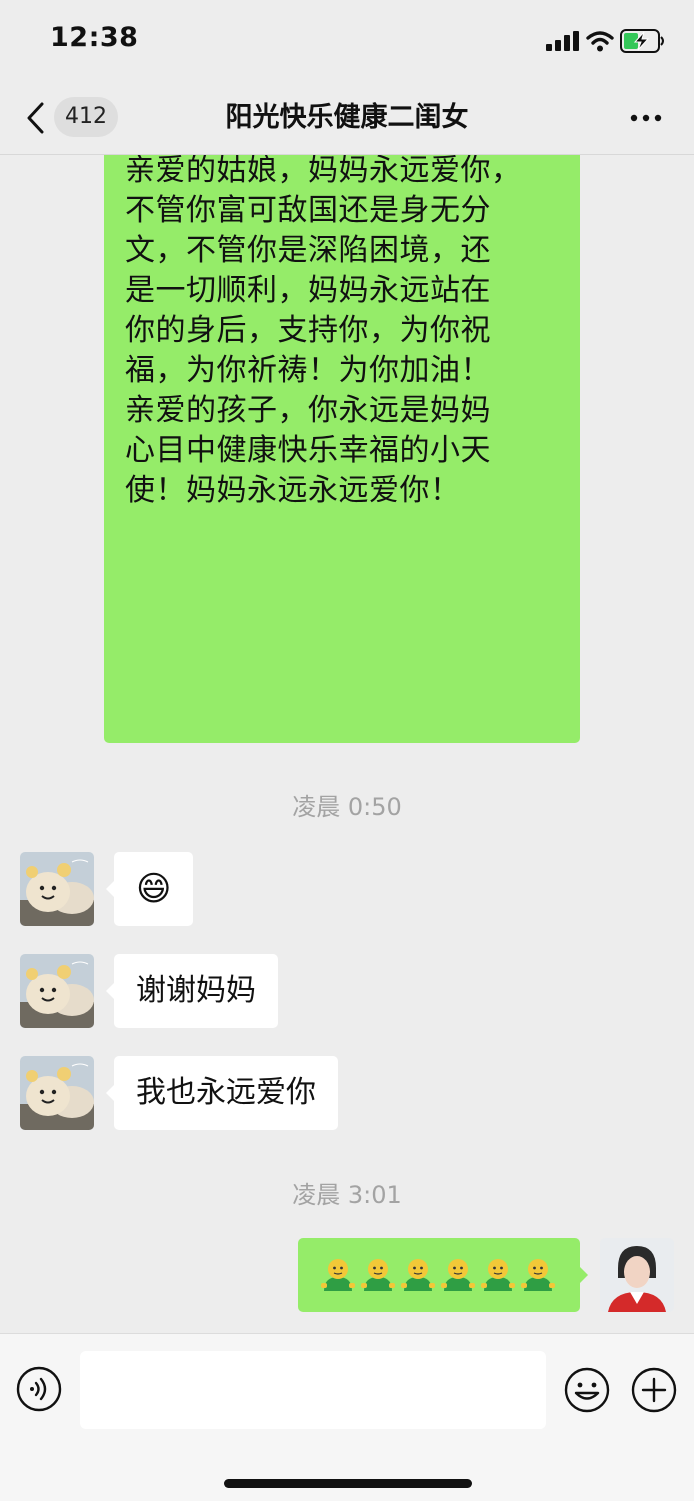 This screenshot has width=694, height=1501. Describe the element at coordinates (642, 41) in the screenshot. I see `battery-charging-icon` at that location.